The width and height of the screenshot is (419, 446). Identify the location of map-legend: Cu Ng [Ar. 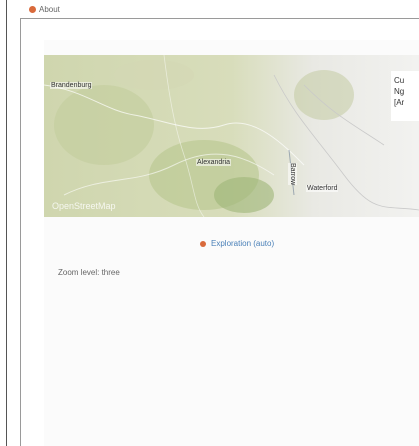
(405, 96).